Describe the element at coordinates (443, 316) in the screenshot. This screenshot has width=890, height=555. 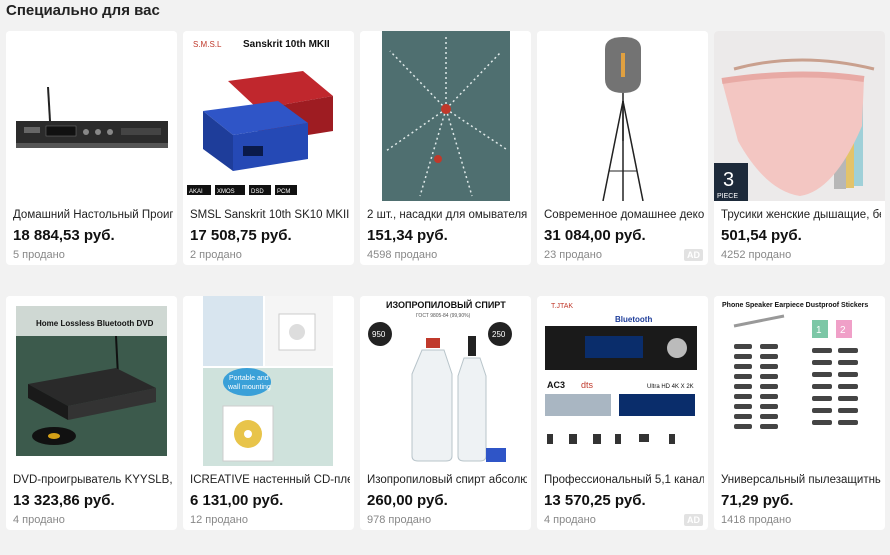
I see `image-subline: ГОСТ 9805-84 (99,90%)` at that location.